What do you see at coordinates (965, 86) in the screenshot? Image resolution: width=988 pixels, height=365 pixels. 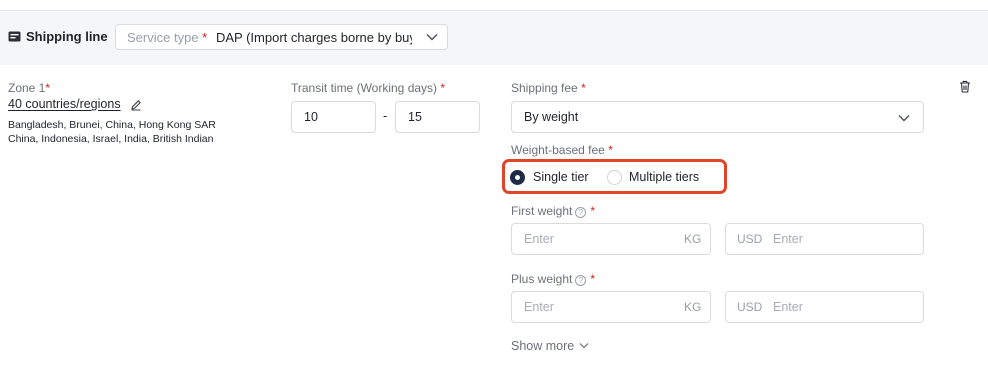 I see `trash-icon` at bounding box center [965, 86].